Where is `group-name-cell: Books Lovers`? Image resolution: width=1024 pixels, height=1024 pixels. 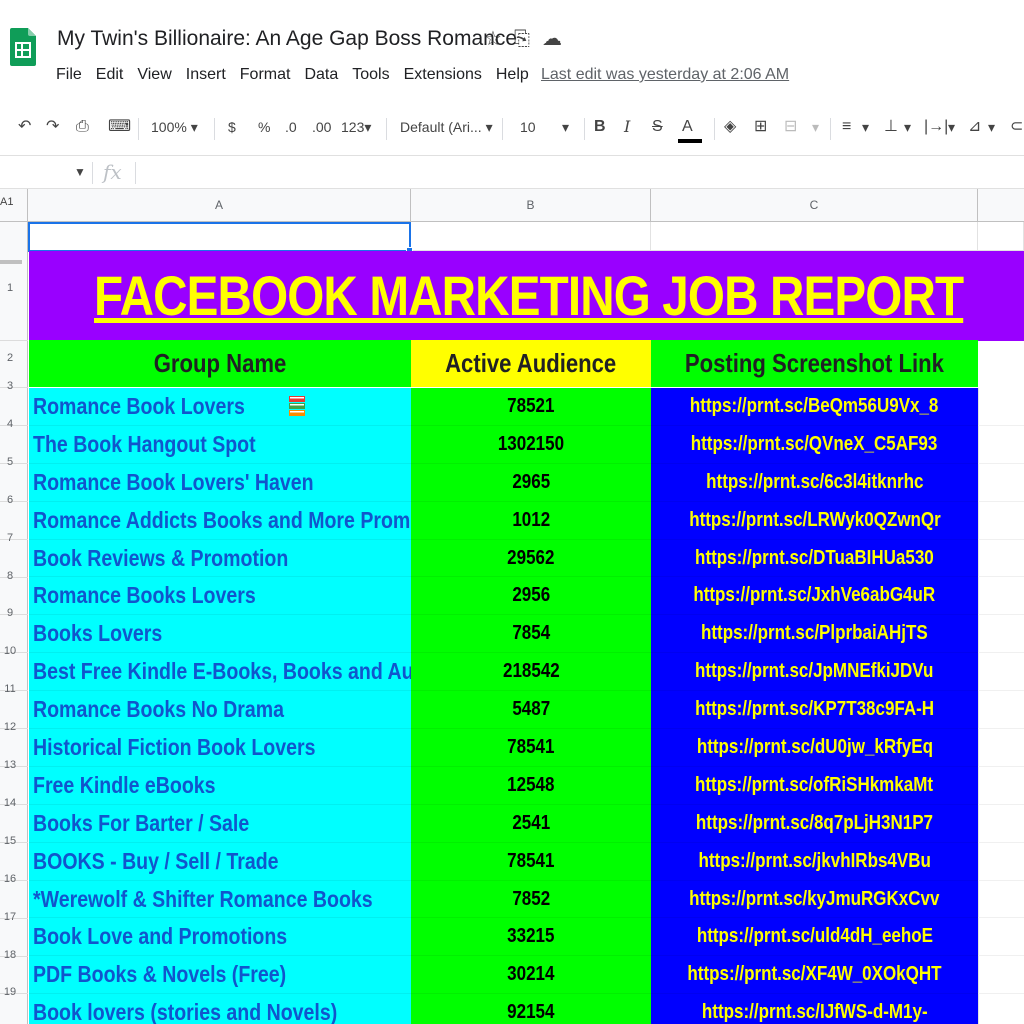 group-name-cell: Books Lovers is located at coordinates (220, 634).